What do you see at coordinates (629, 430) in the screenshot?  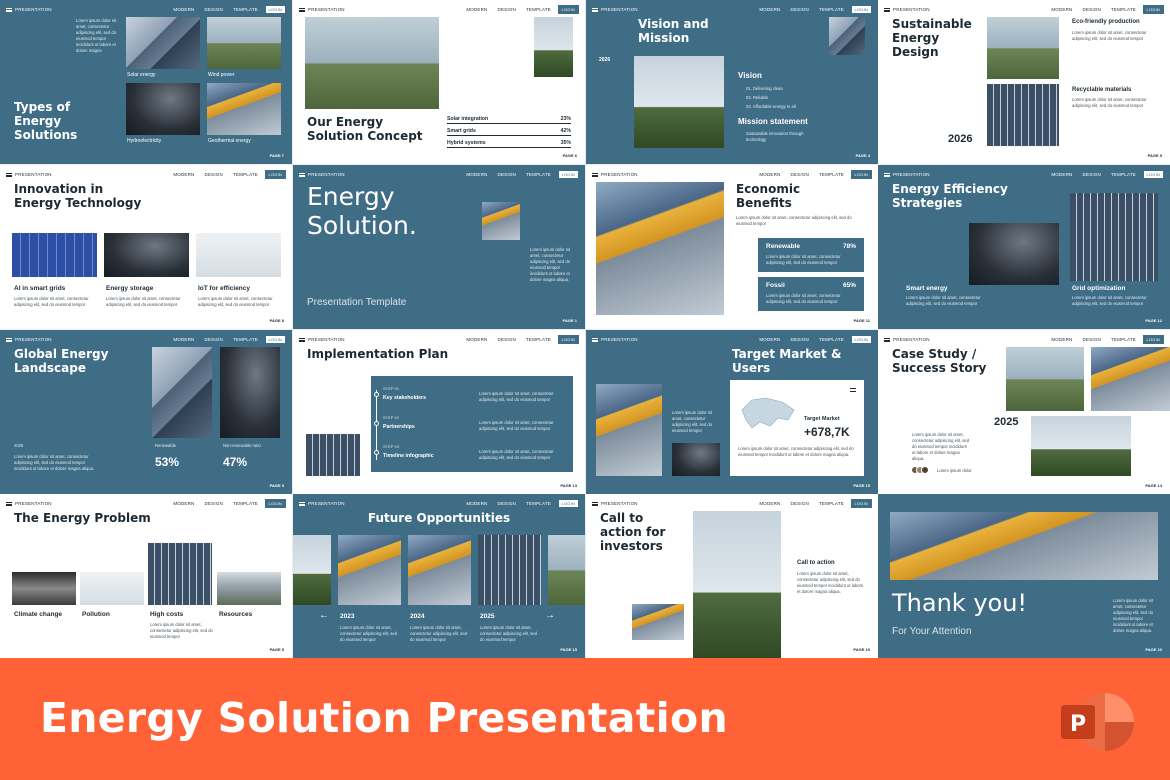 I see `worker-image` at bounding box center [629, 430].